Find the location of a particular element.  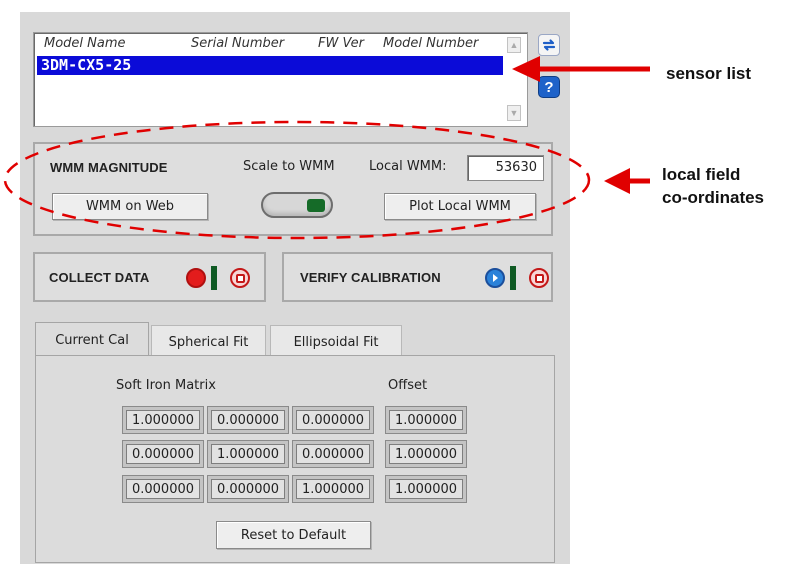

sensor-list-annotation: sensor list is located at coordinates (709, 73).